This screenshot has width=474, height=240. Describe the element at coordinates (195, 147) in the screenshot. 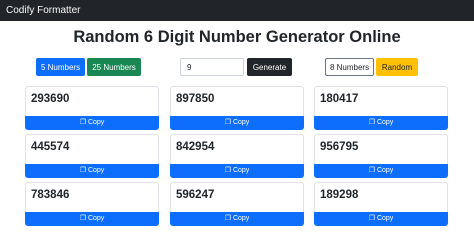

I see `generated-number: 842954` at that location.